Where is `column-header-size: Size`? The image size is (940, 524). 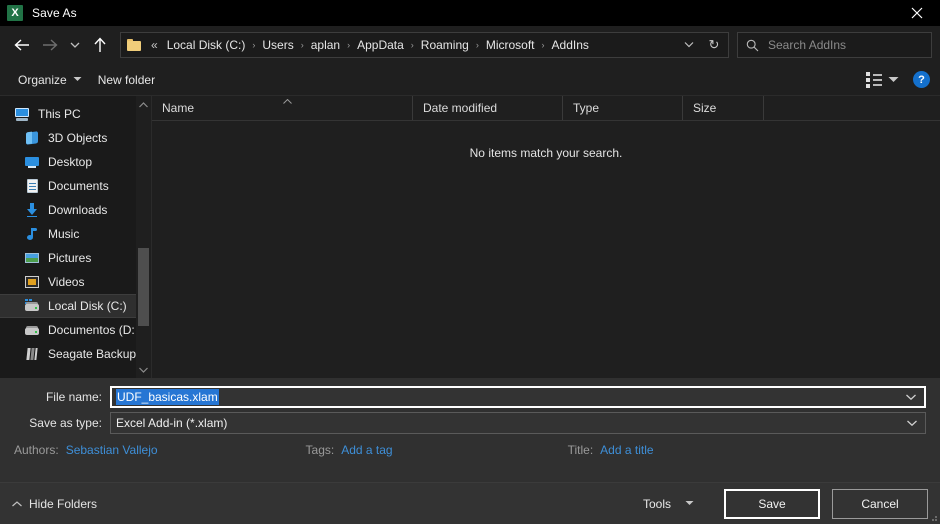 column-header-size: Size is located at coordinates (723, 108).